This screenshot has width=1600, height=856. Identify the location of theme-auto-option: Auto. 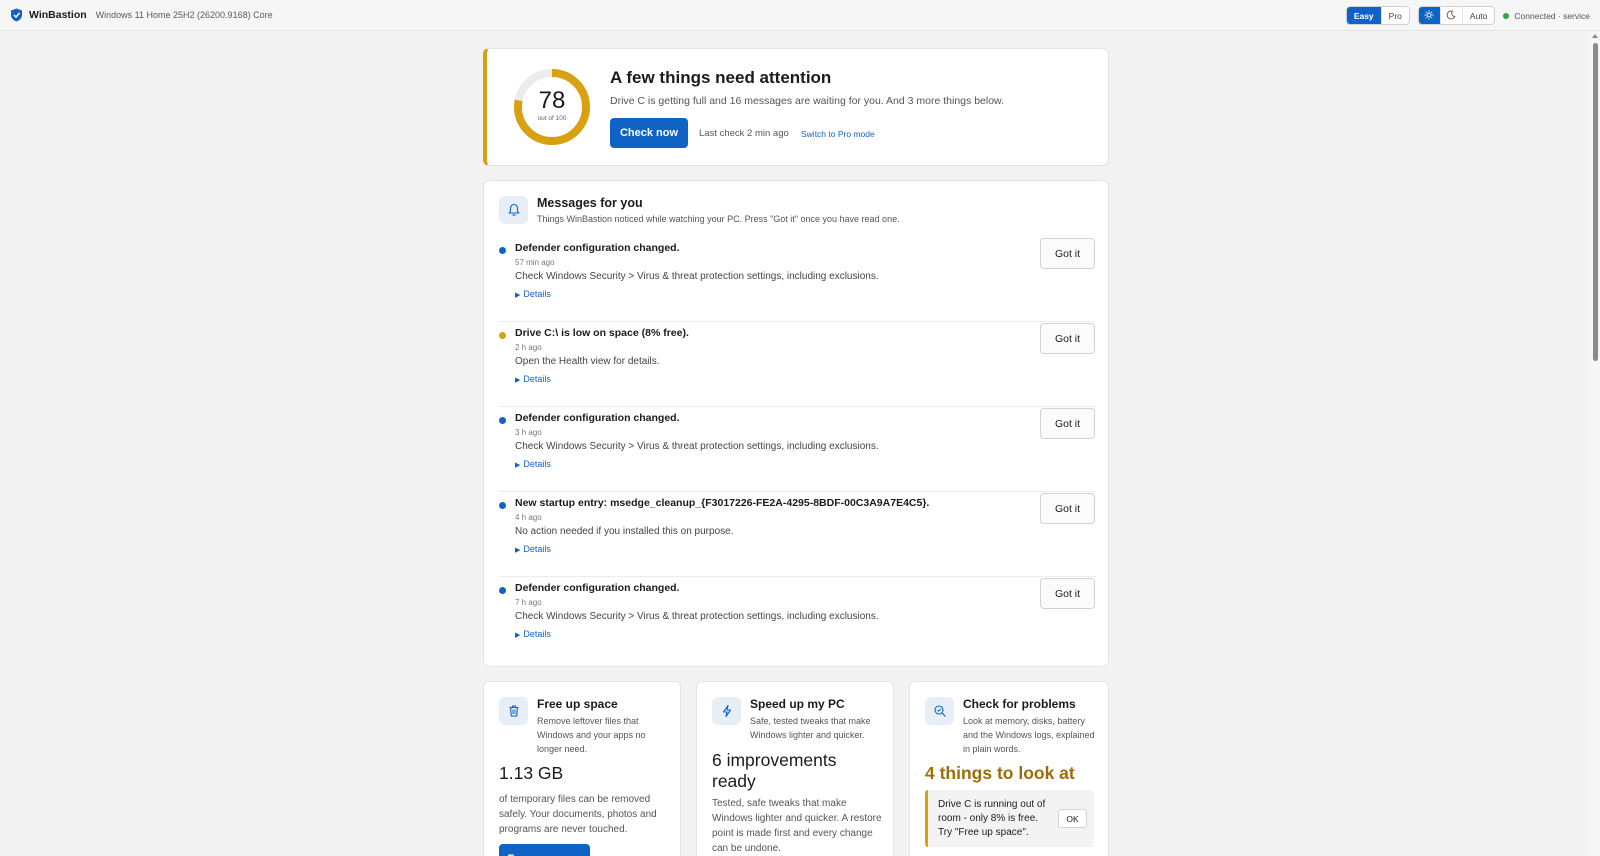
(1479, 15).